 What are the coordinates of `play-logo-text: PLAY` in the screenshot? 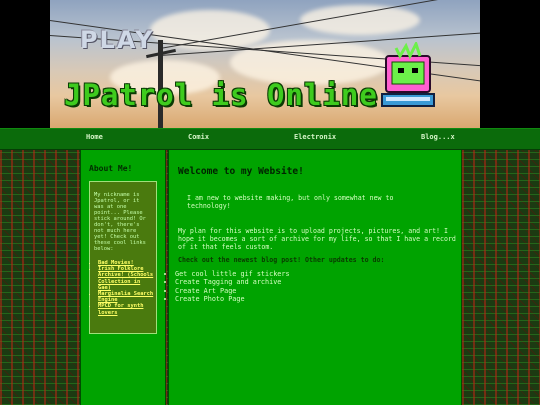 It's located at (117, 40).